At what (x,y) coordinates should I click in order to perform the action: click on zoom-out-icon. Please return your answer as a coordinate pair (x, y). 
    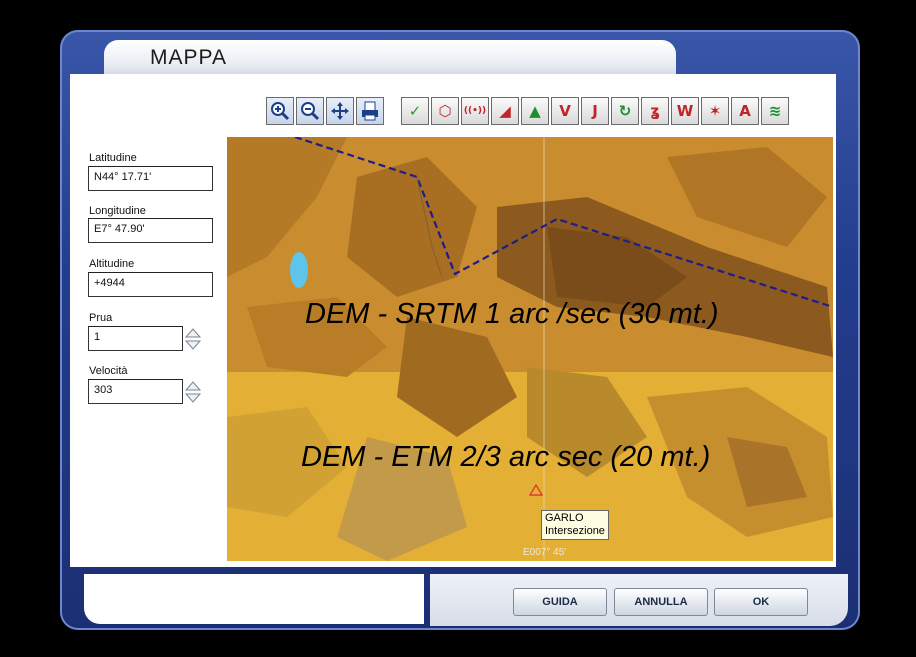
    Looking at the image, I should click on (310, 111).